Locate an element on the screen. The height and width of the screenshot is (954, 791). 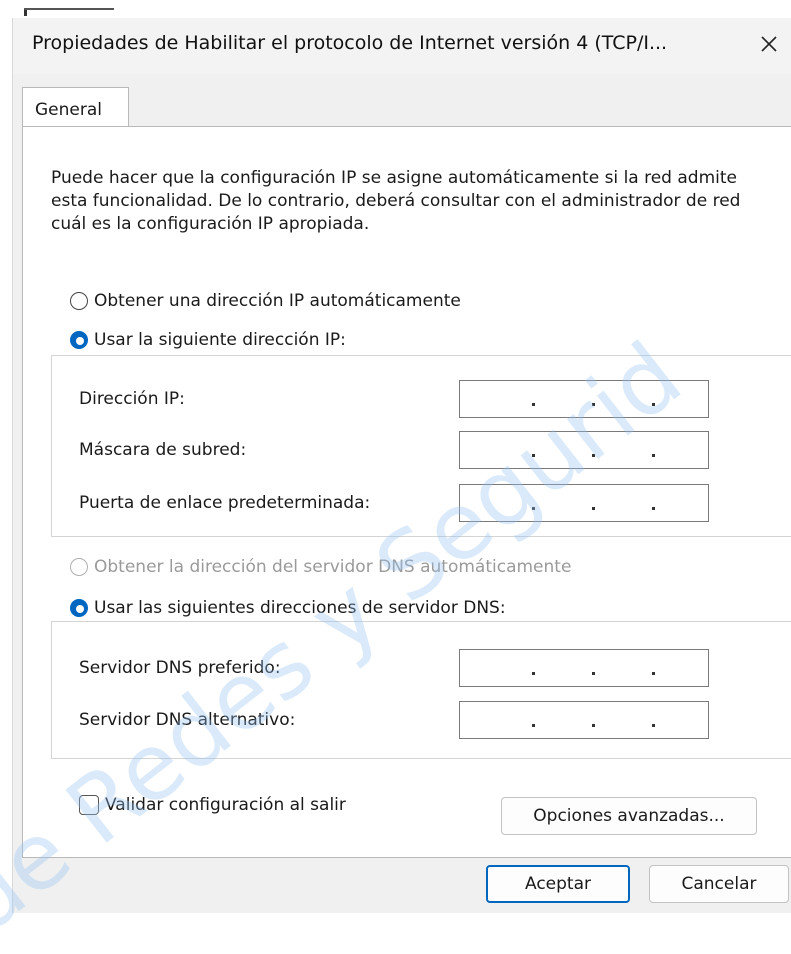
default-gateway-input is located at coordinates (584, 503).